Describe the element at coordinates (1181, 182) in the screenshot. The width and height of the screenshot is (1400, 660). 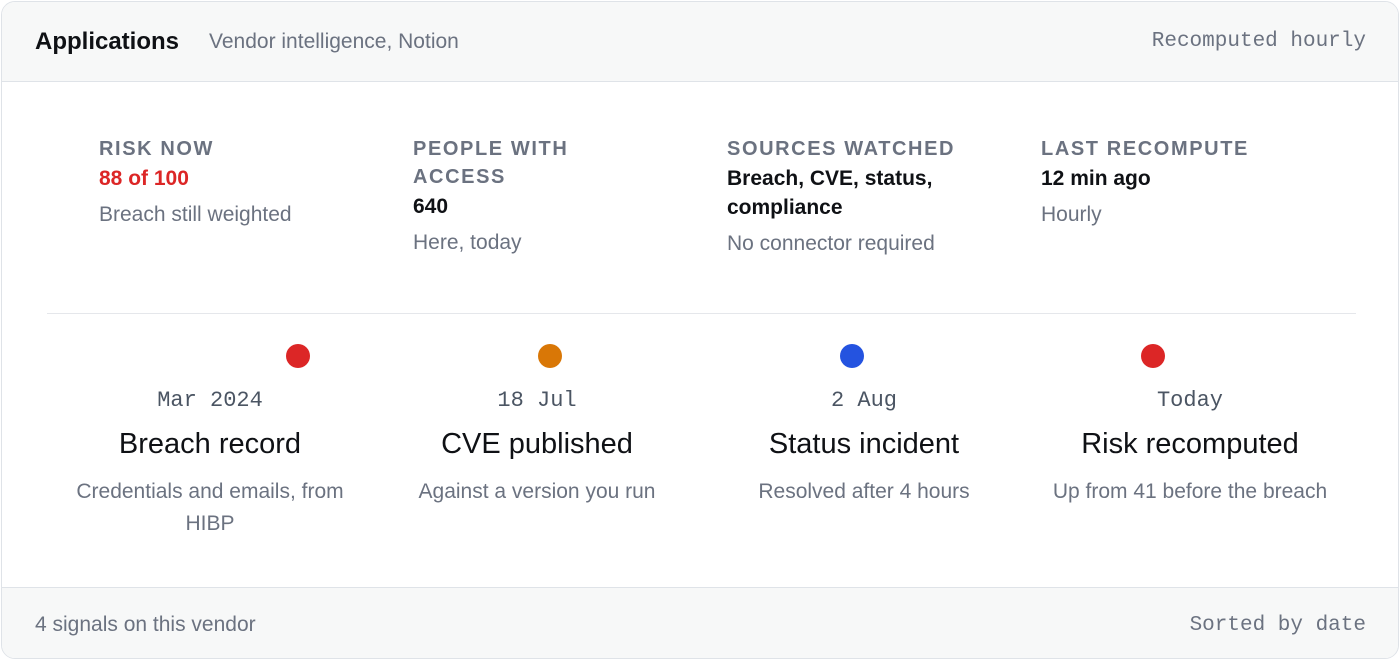
I see `stat-last-recompute: LAST RECOMPUTE 12 min ago Hourly` at that location.